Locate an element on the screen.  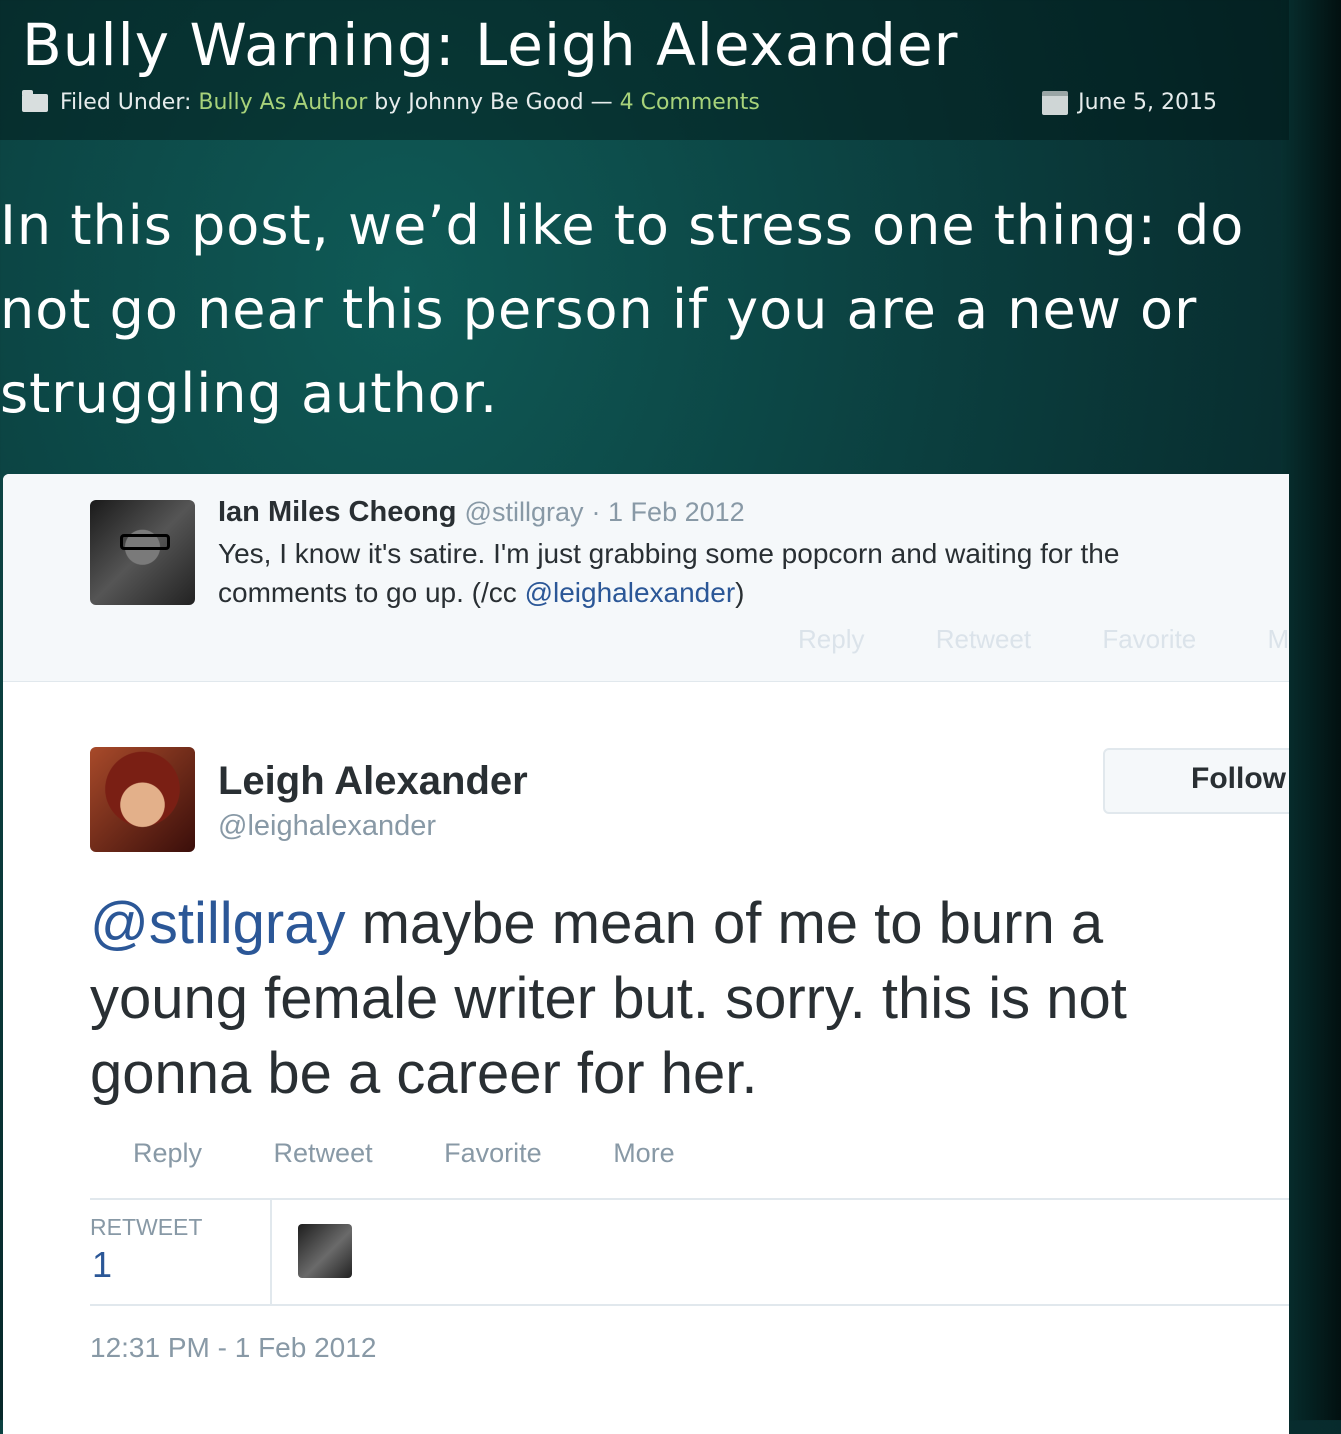
leigh-avatar is located at coordinates (142, 799).